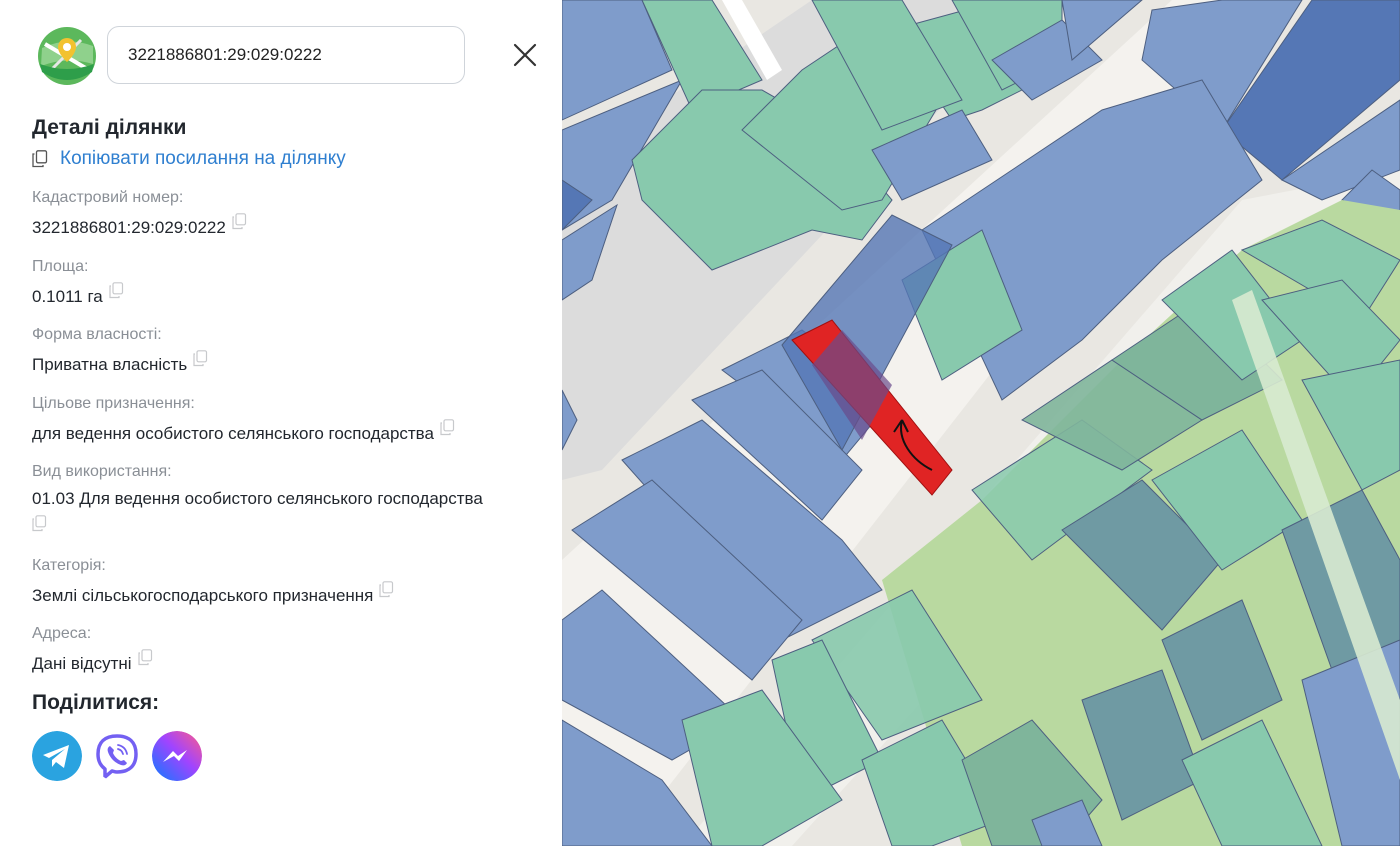 Image resolution: width=1400 pixels, height=846 pixels. What do you see at coordinates (129, 227) in the screenshot?
I see `cadastral-number: 3221886801:29:029:0222` at bounding box center [129, 227].